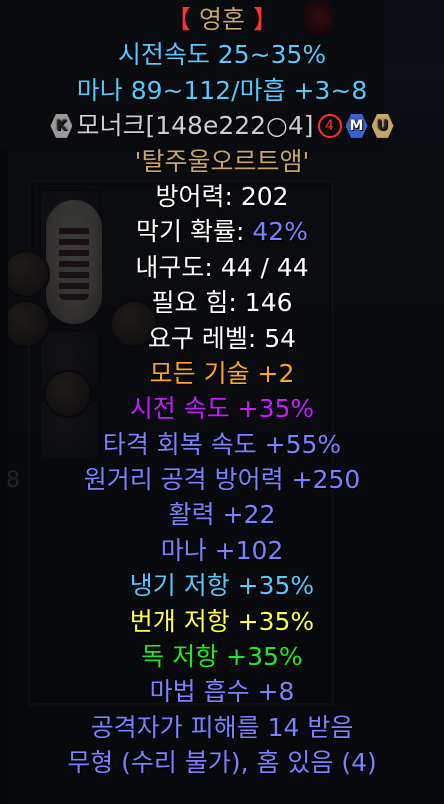  I want to click on name-bracket-right: 】, so click(265, 19).